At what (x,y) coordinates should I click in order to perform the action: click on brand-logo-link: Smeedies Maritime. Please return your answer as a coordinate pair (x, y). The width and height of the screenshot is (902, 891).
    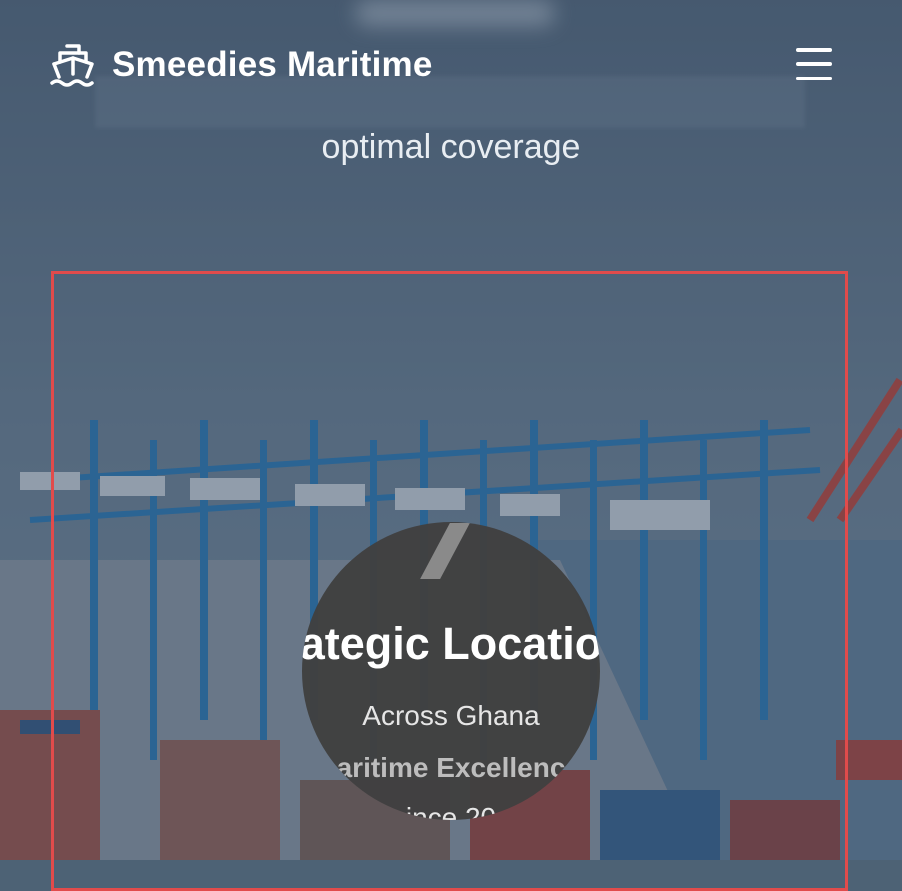
    Looking at the image, I should click on (241, 65).